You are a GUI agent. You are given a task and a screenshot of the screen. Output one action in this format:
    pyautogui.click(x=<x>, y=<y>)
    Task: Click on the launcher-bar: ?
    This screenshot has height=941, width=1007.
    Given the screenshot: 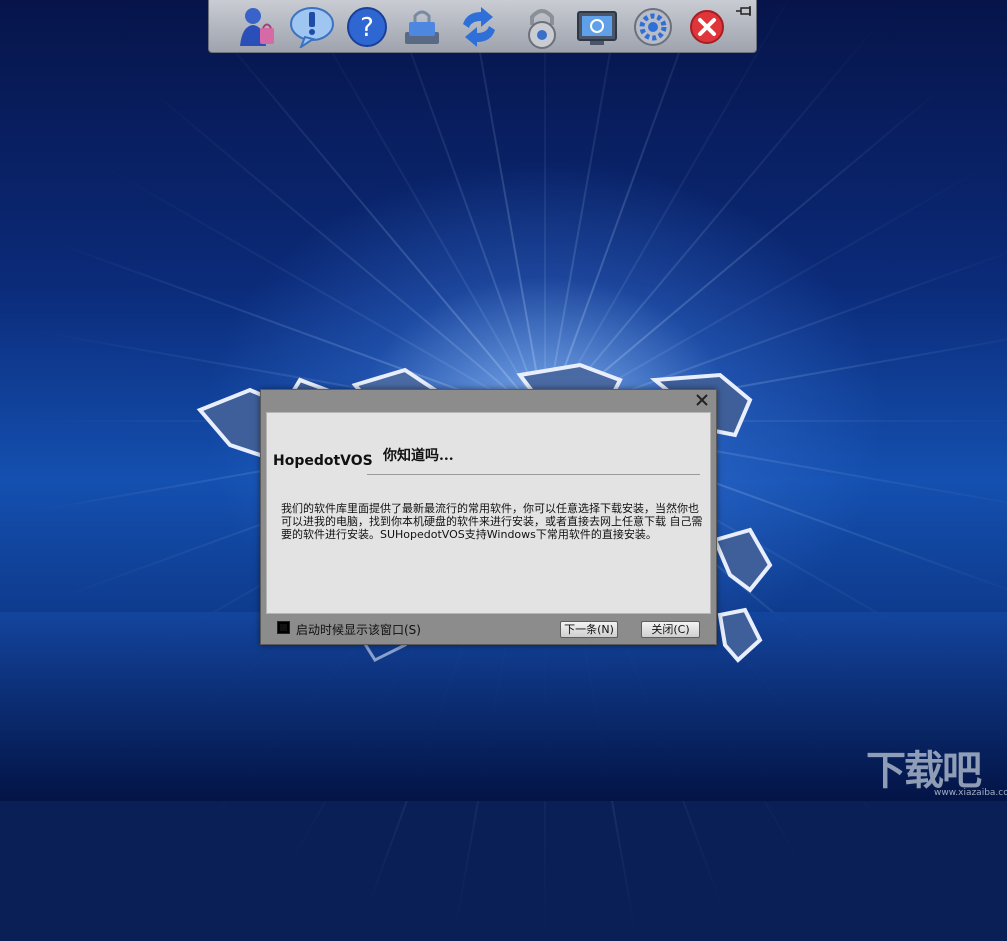 What is the action you would take?
    pyautogui.click(x=482, y=26)
    